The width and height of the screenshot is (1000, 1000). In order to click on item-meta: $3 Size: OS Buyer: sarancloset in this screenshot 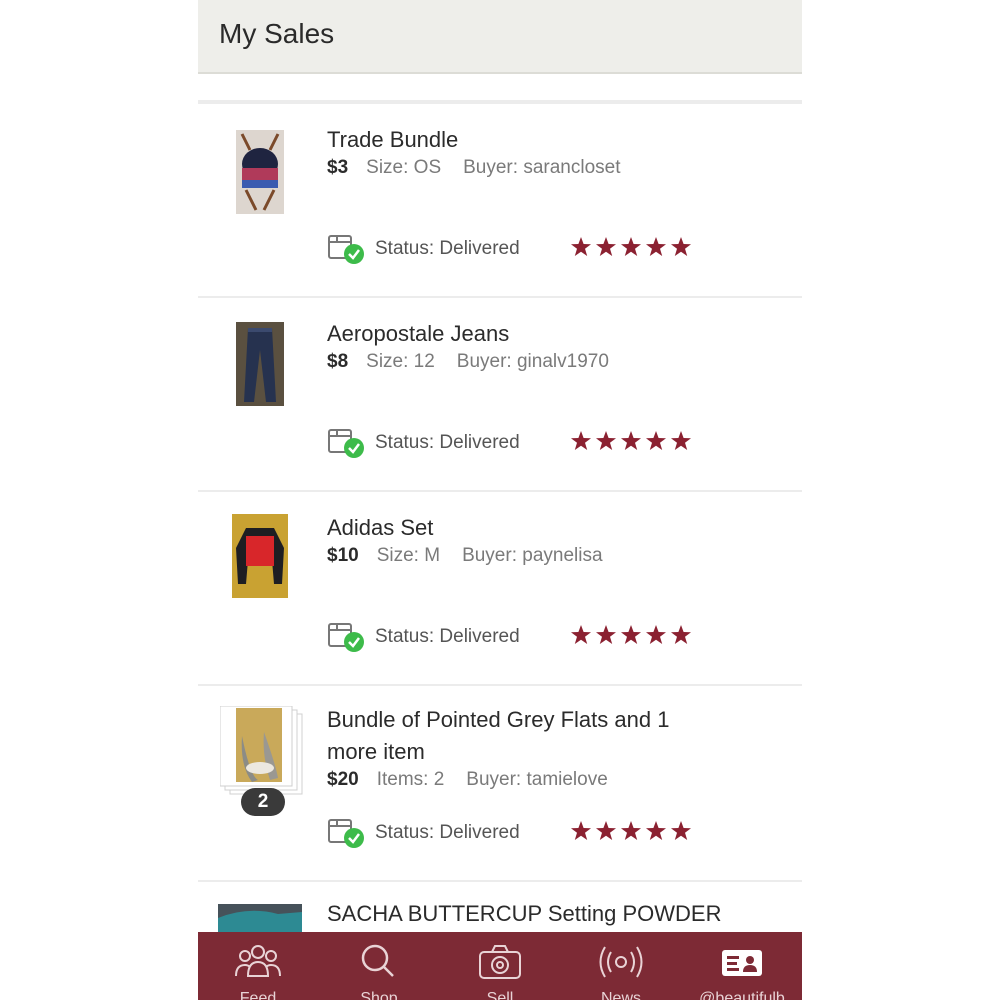, I will do `click(537, 168)`.